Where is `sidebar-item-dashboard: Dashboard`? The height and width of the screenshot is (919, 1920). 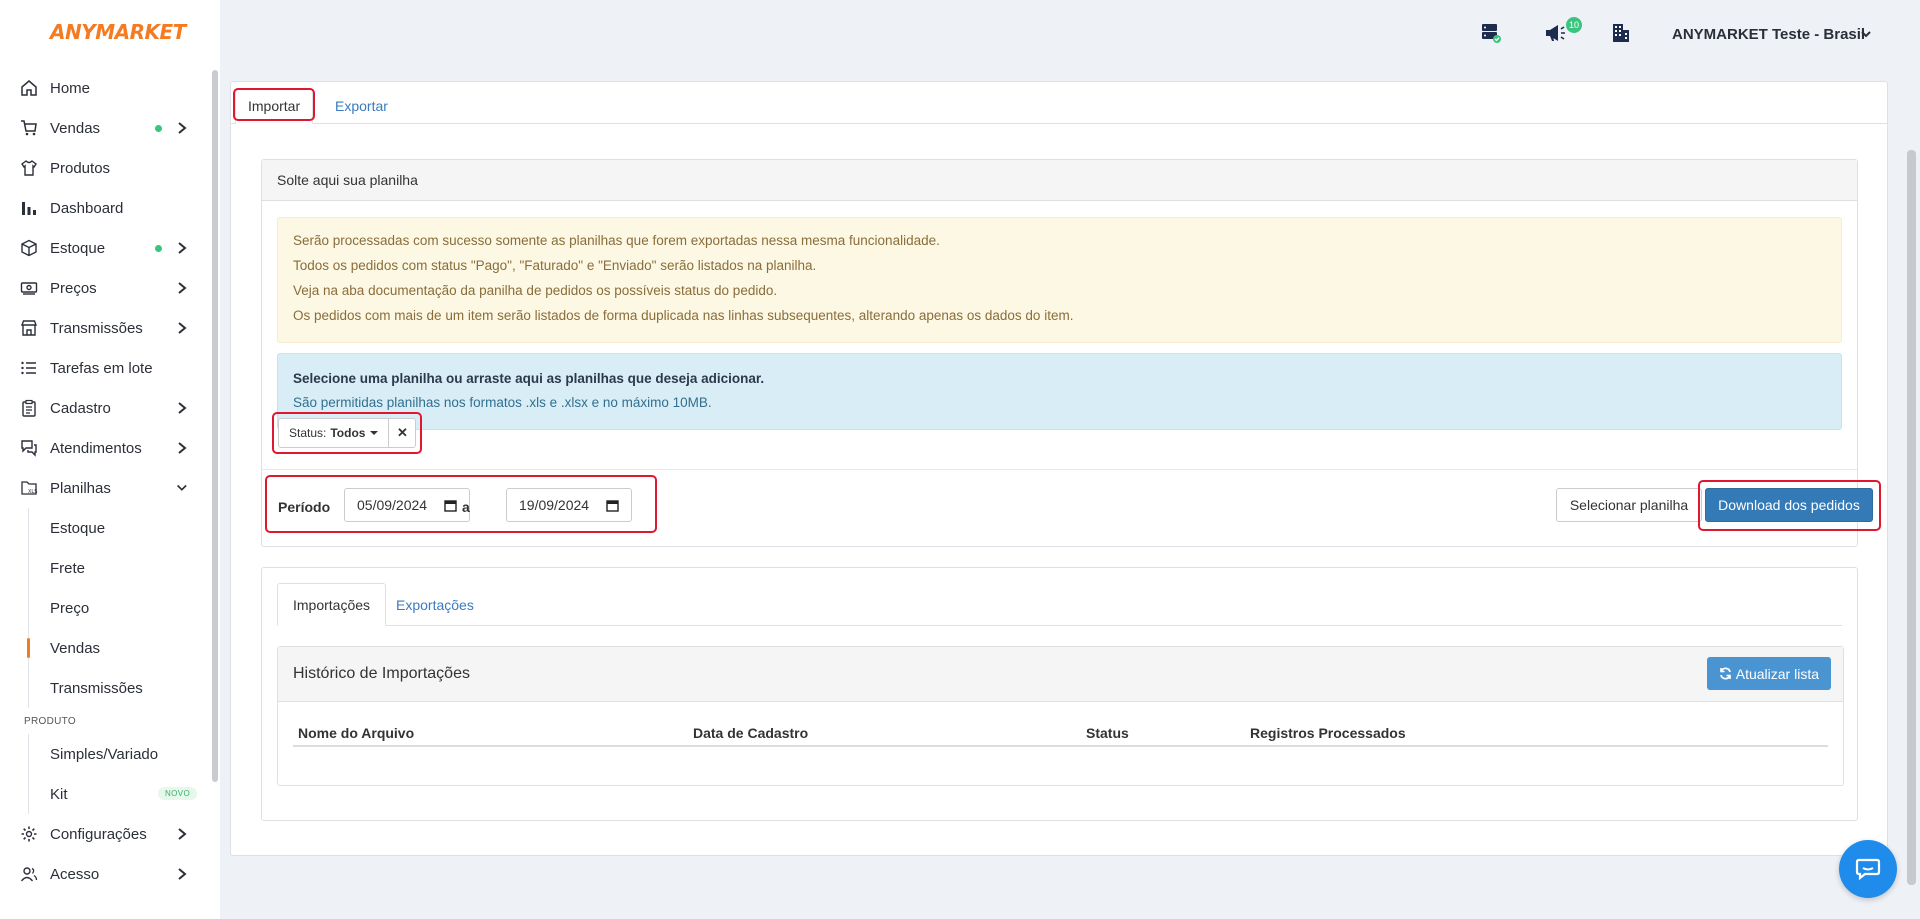
sidebar-item-dashboard: Dashboard is located at coordinates (105, 208).